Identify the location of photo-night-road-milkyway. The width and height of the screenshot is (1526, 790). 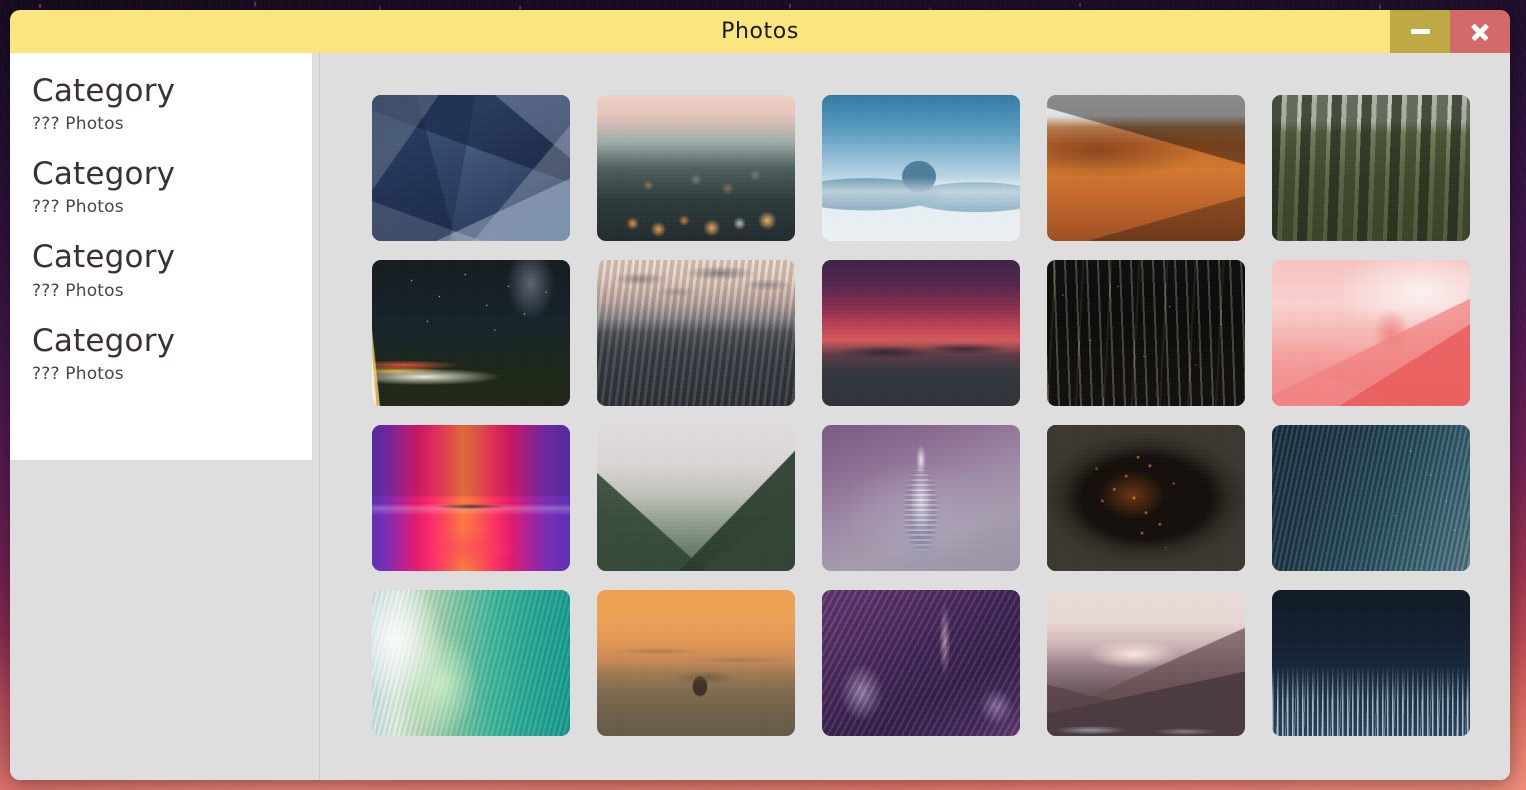
(471, 333).